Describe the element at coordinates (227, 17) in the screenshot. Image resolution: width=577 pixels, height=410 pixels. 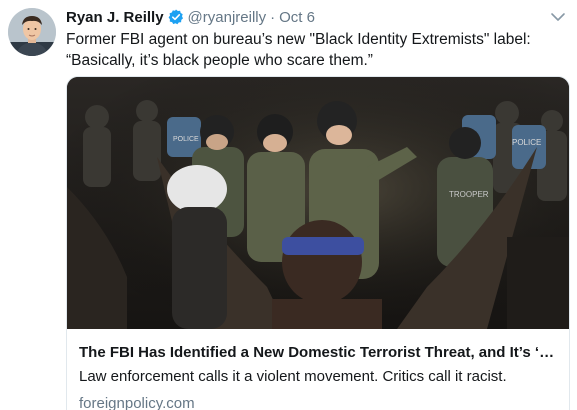
I see `author-handle: @ryanjreilly` at that location.